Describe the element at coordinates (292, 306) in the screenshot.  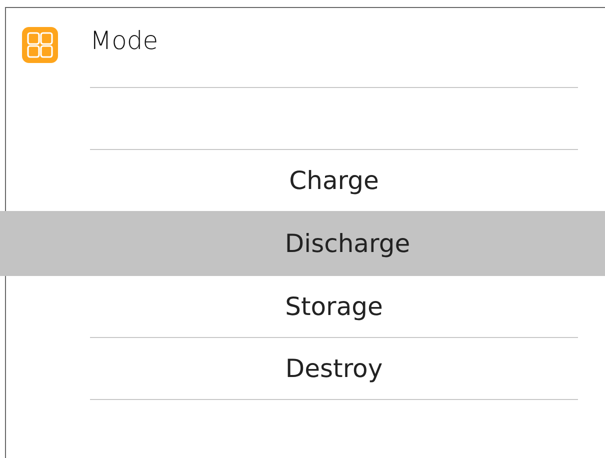
I see `mode-option: Storage` at that location.